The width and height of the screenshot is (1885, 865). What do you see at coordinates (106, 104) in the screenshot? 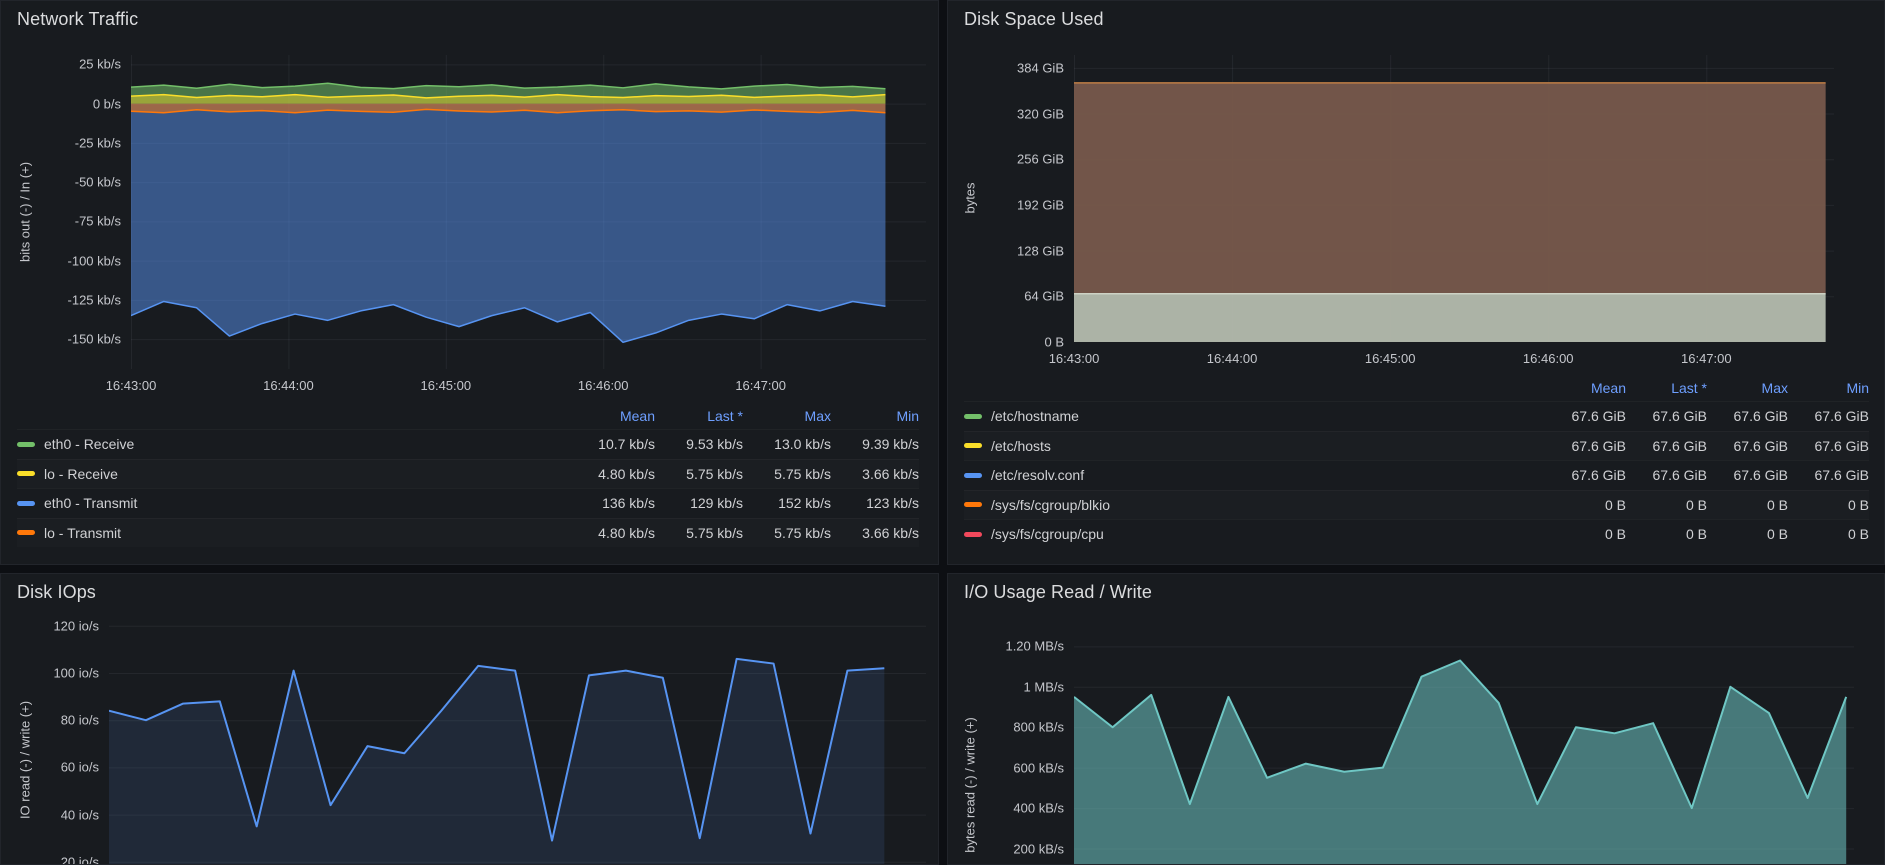
I see `y-tick-label: 0 b/s` at bounding box center [106, 104].